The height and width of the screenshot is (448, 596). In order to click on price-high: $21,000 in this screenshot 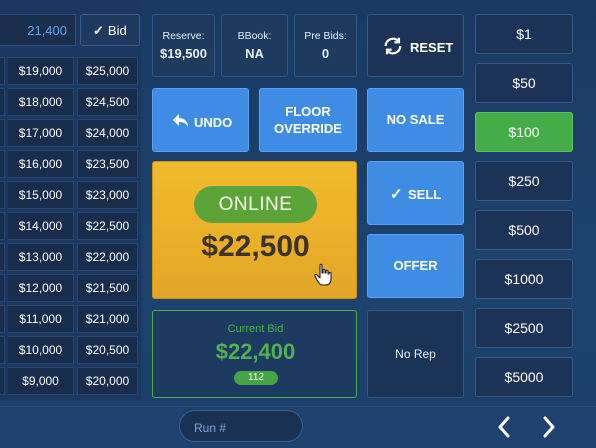, I will do `click(107, 319)`.